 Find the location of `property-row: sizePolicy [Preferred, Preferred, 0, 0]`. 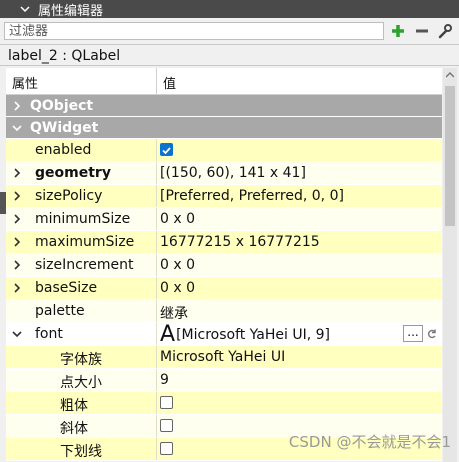

property-row: sizePolicy [Preferred, Preferred, 0, 0] is located at coordinates (224, 196).